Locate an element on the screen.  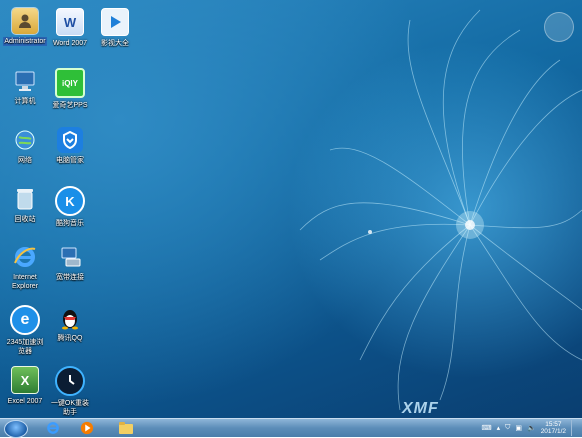
icon-label: 计算机 is located at coordinates (25, 101).